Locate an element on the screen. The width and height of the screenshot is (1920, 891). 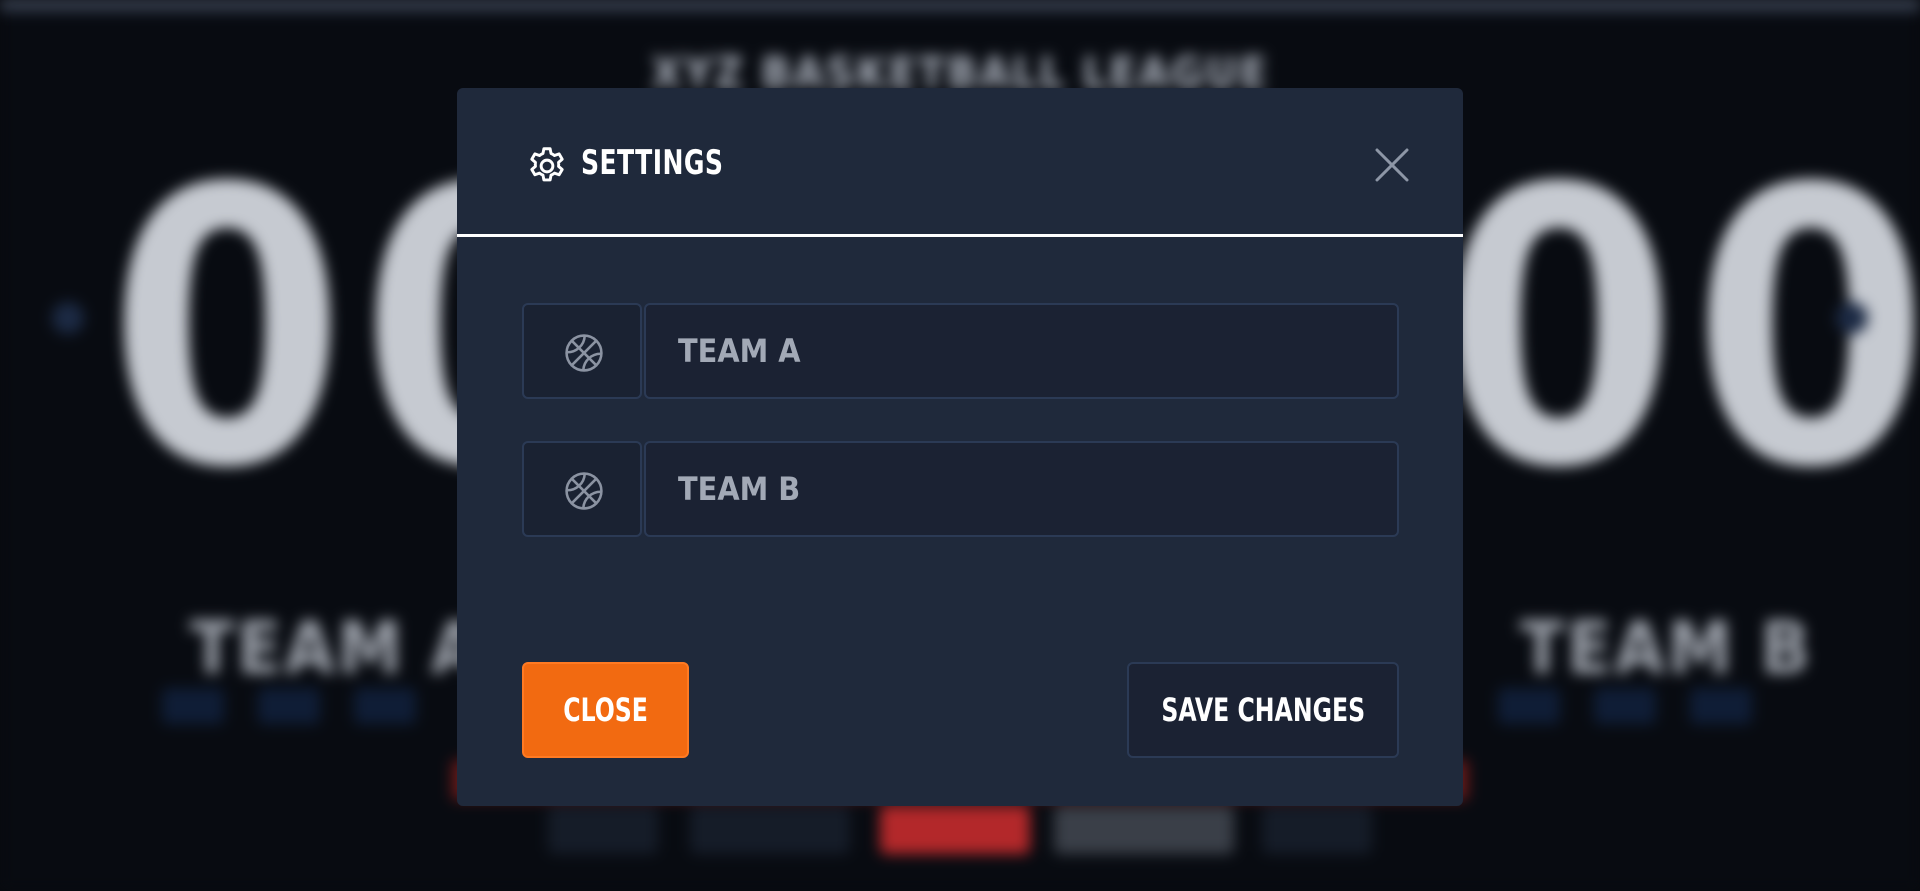
team-a-icon-box is located at coordinates (582, 351).